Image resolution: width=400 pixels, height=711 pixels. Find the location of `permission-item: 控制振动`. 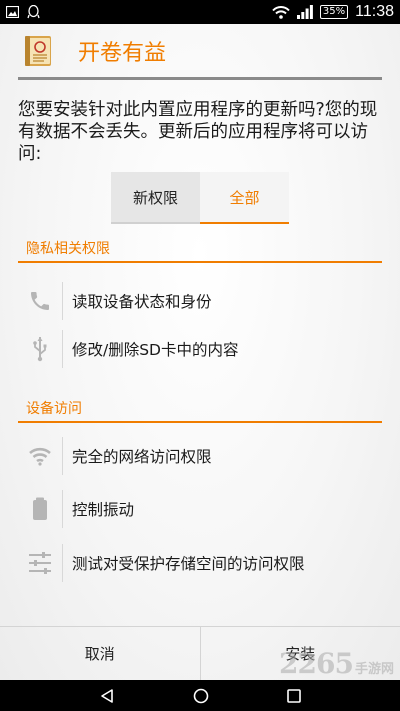

permission-item: 控制振动 is located at coordinates (200, 509).